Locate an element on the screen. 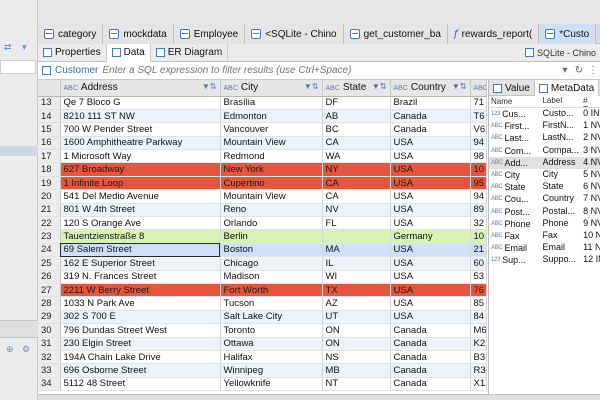 Image resolution: width=600 pixels, height=400 pixels. cell-address: 700 W Pender Street is located at coordinates (140, 129).